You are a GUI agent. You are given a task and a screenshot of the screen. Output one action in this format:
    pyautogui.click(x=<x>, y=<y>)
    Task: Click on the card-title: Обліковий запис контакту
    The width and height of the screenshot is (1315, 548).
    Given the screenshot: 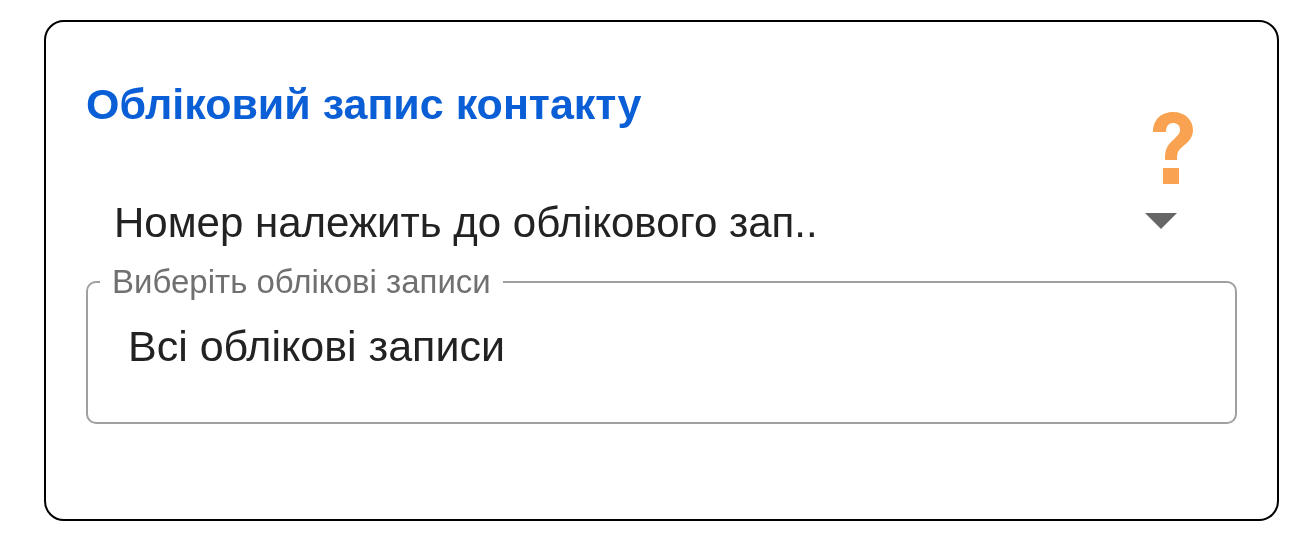 What is the action you would take?
    pyautogui.click(x=364, y=104)
    